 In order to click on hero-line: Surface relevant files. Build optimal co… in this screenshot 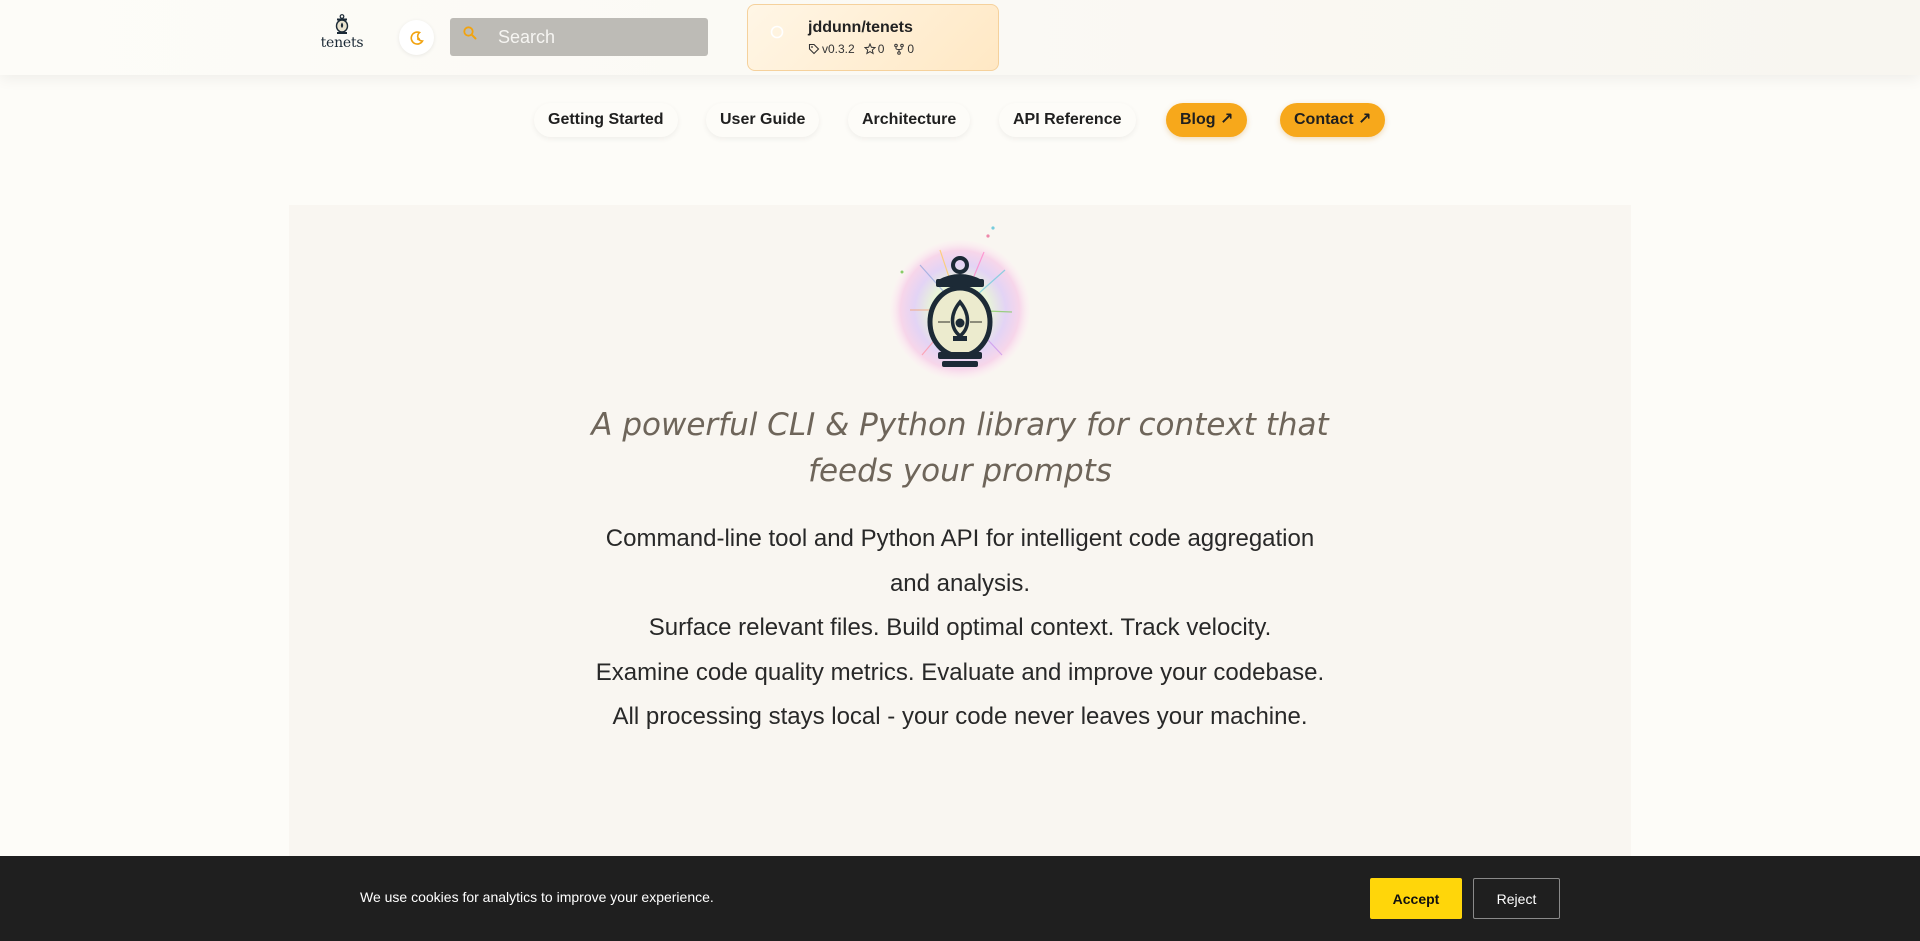, I will do `click(960, 627)`.